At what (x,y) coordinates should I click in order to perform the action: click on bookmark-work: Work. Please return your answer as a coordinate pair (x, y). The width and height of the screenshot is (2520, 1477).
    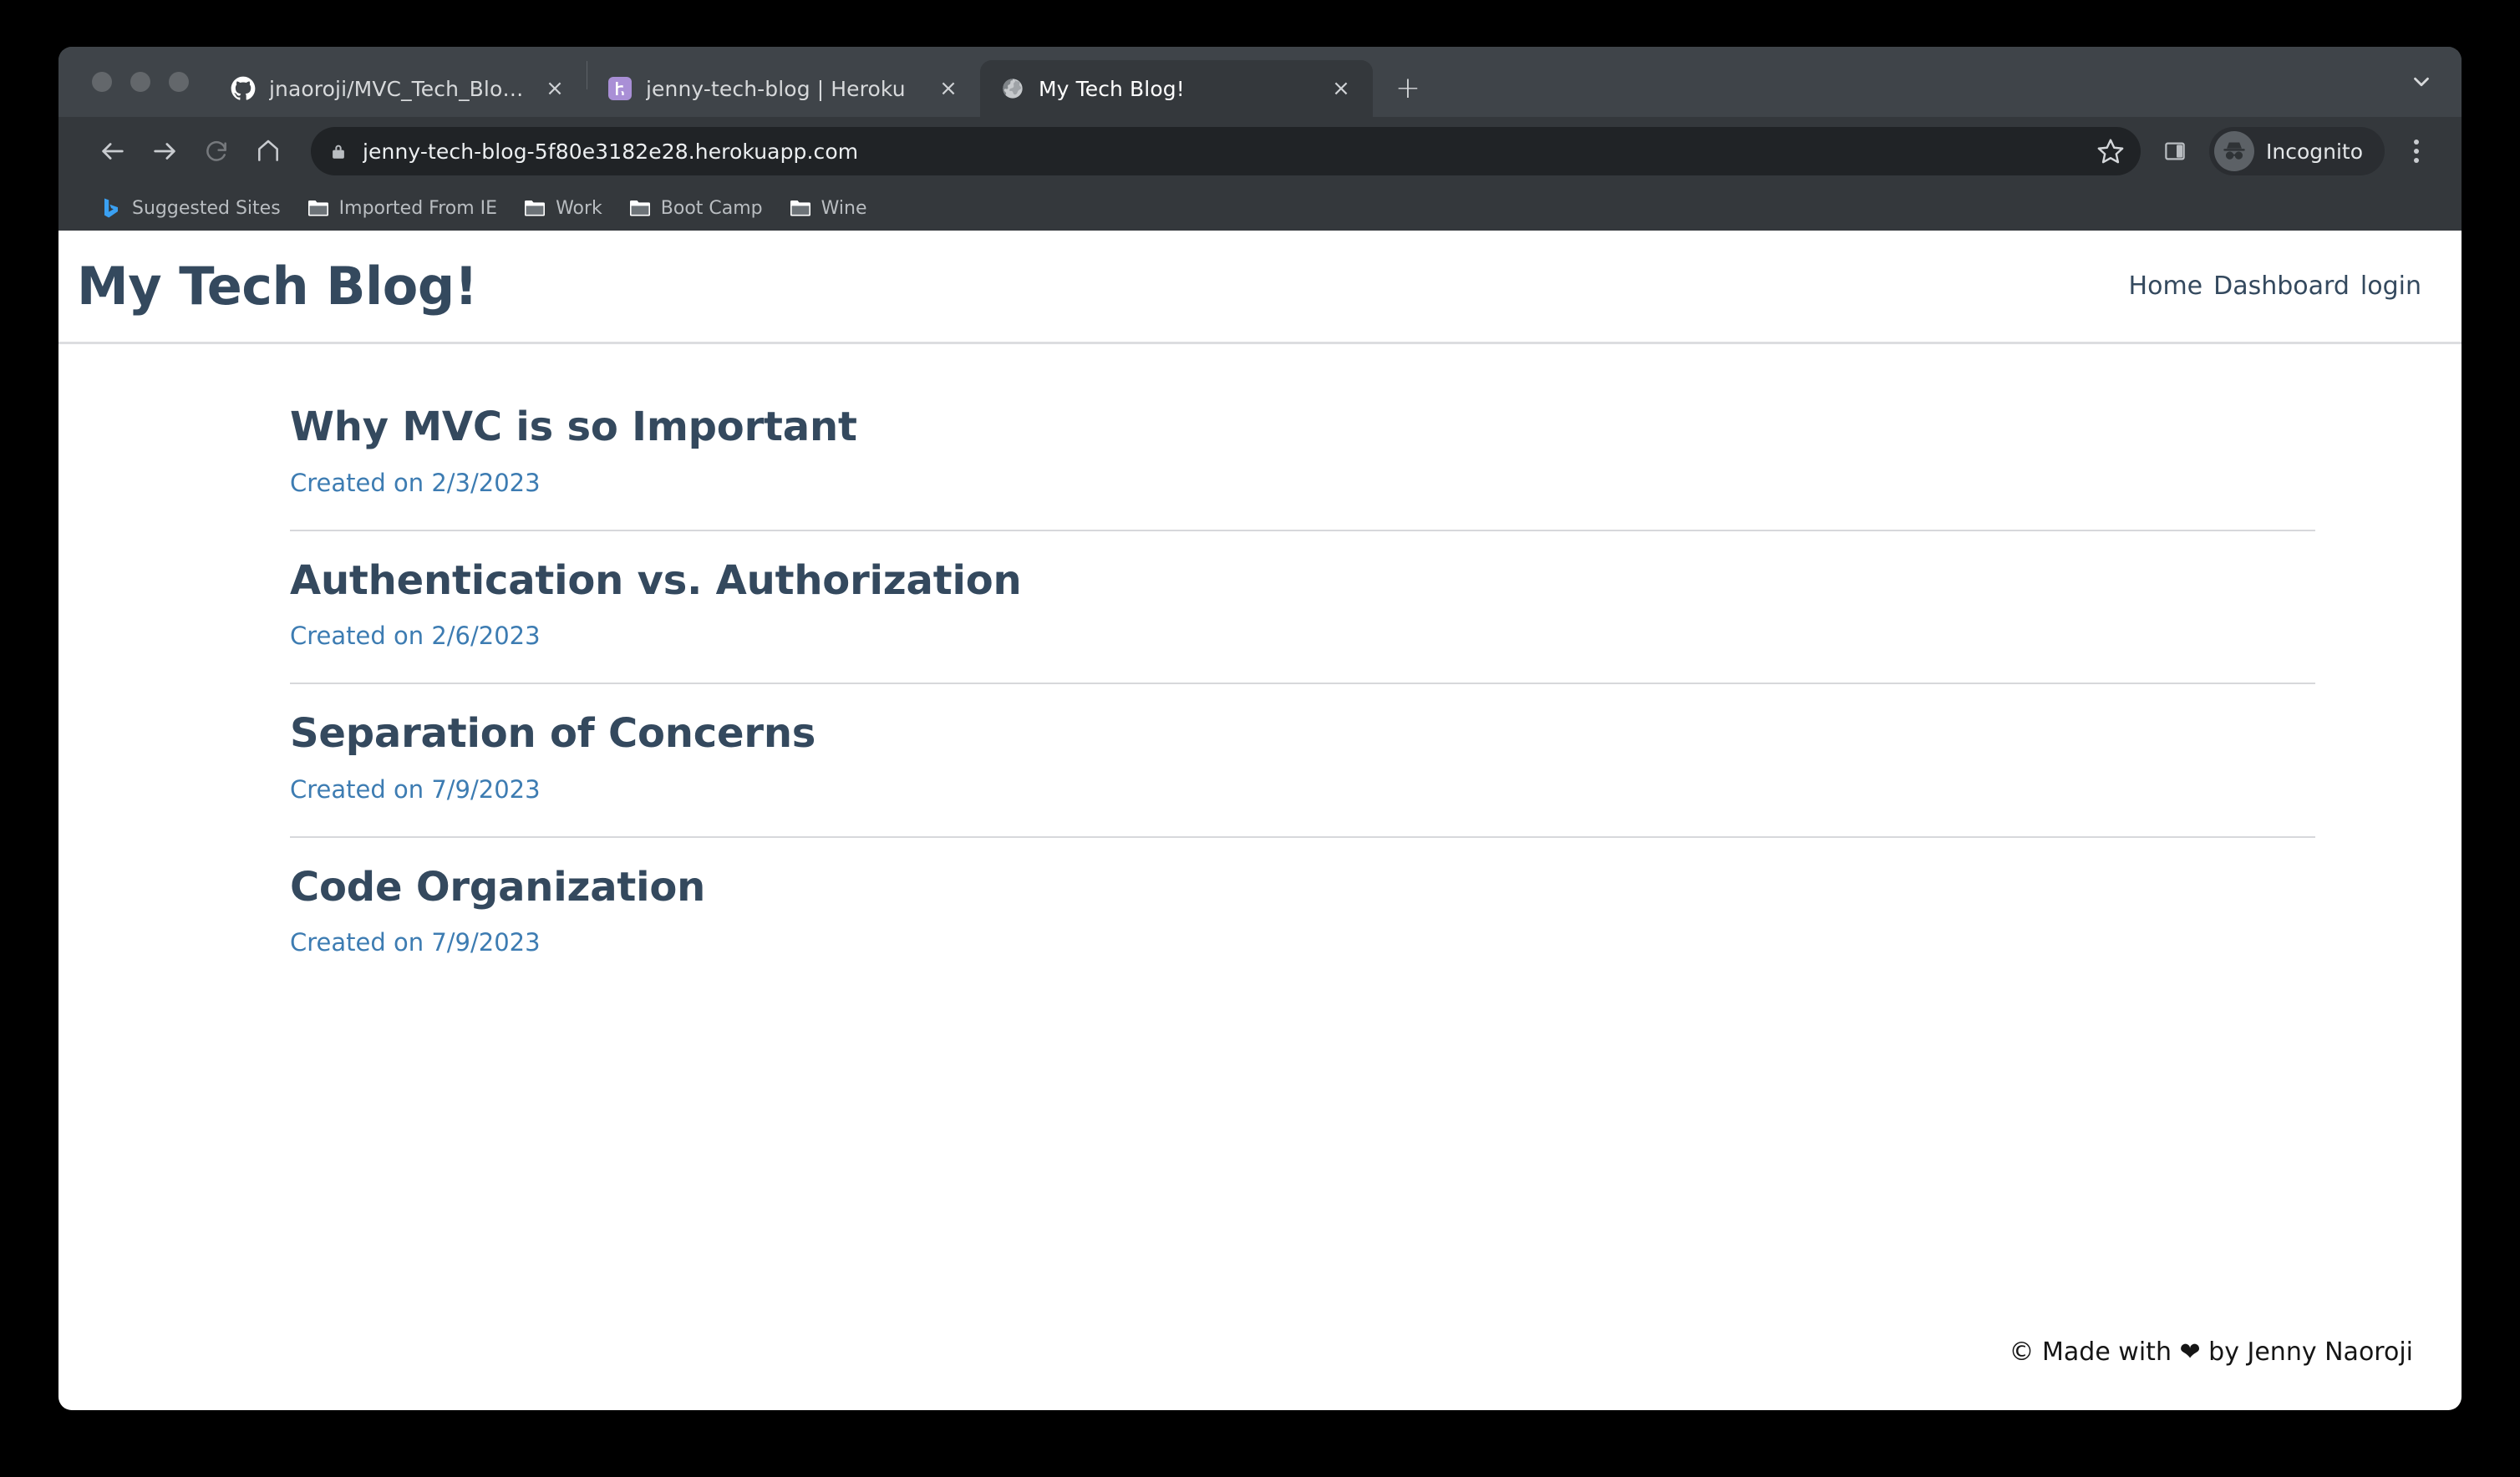
    Looking at the image, I should click on (563, 208).